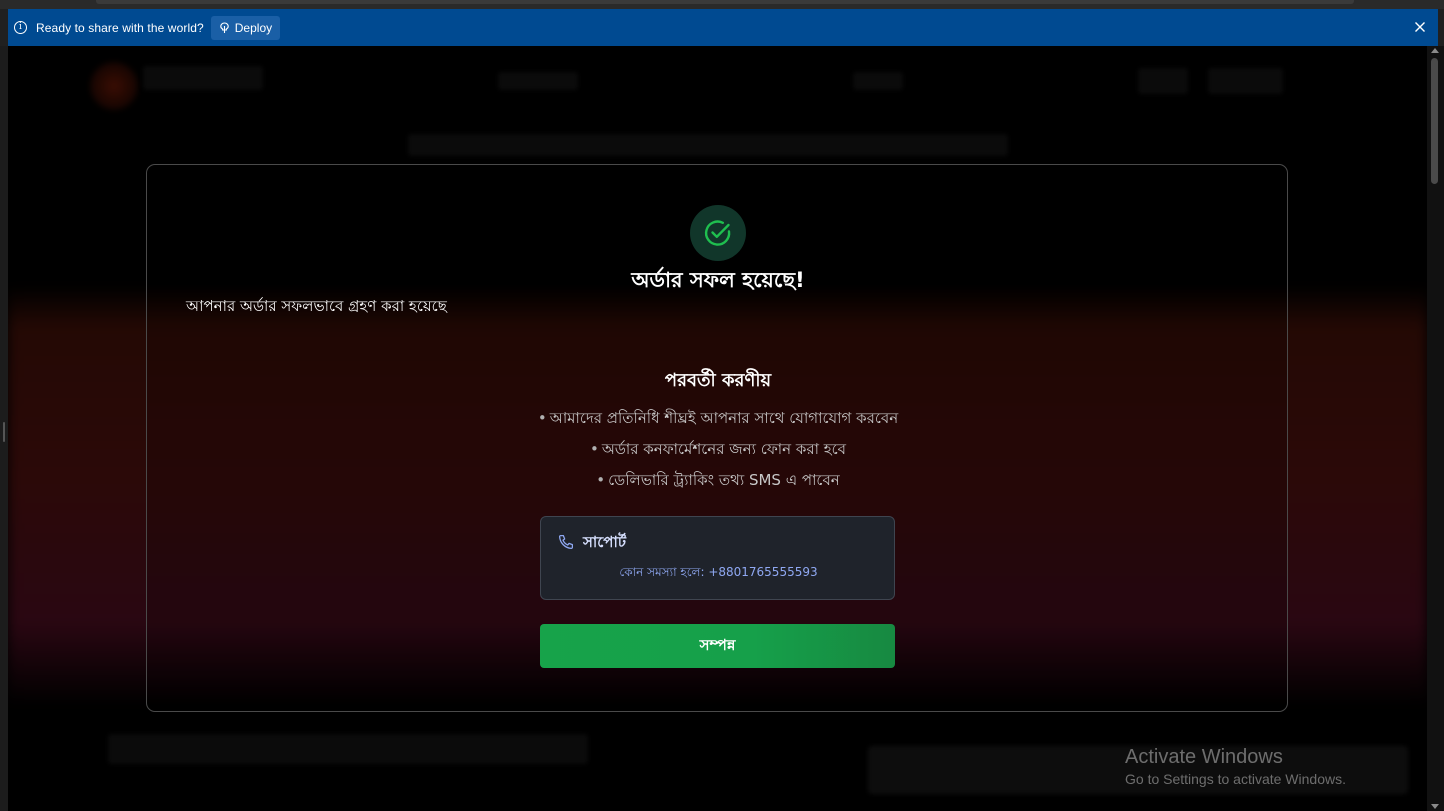  Describe the element at coordinates (717, 558) in the screenshot. I see `support-card: সাপোর্ট কোন সমস্যা হলে: +8801765555593` at that location.